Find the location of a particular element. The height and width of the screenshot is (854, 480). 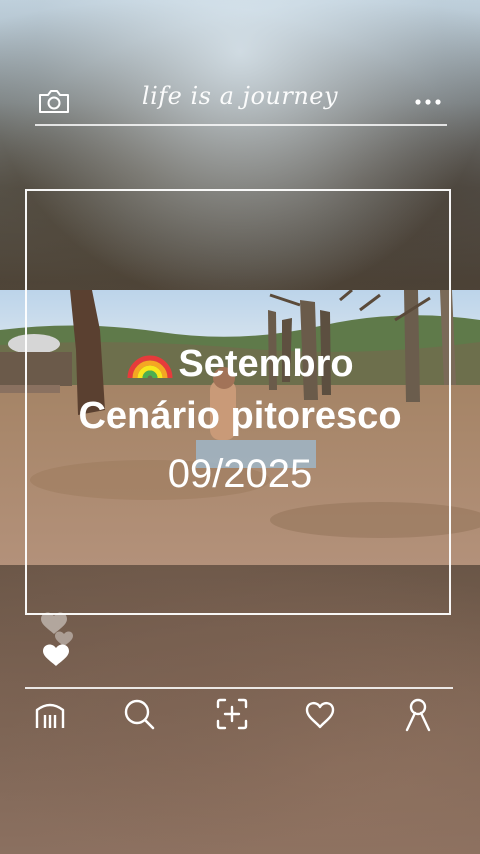

add-icon is located at coordinates (232, 714).